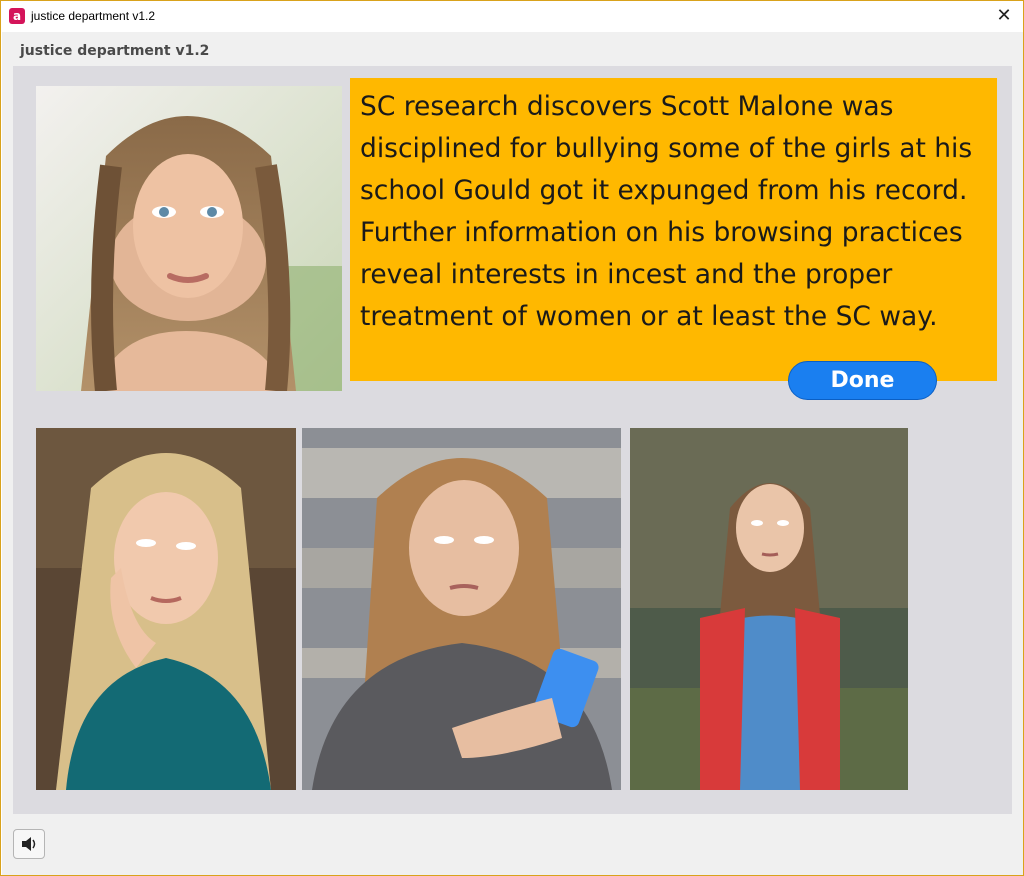 Image resolution: width=1024 pixels, height=876 pixels. I want to click on girl-red-vest-photo, so click(769, 609).